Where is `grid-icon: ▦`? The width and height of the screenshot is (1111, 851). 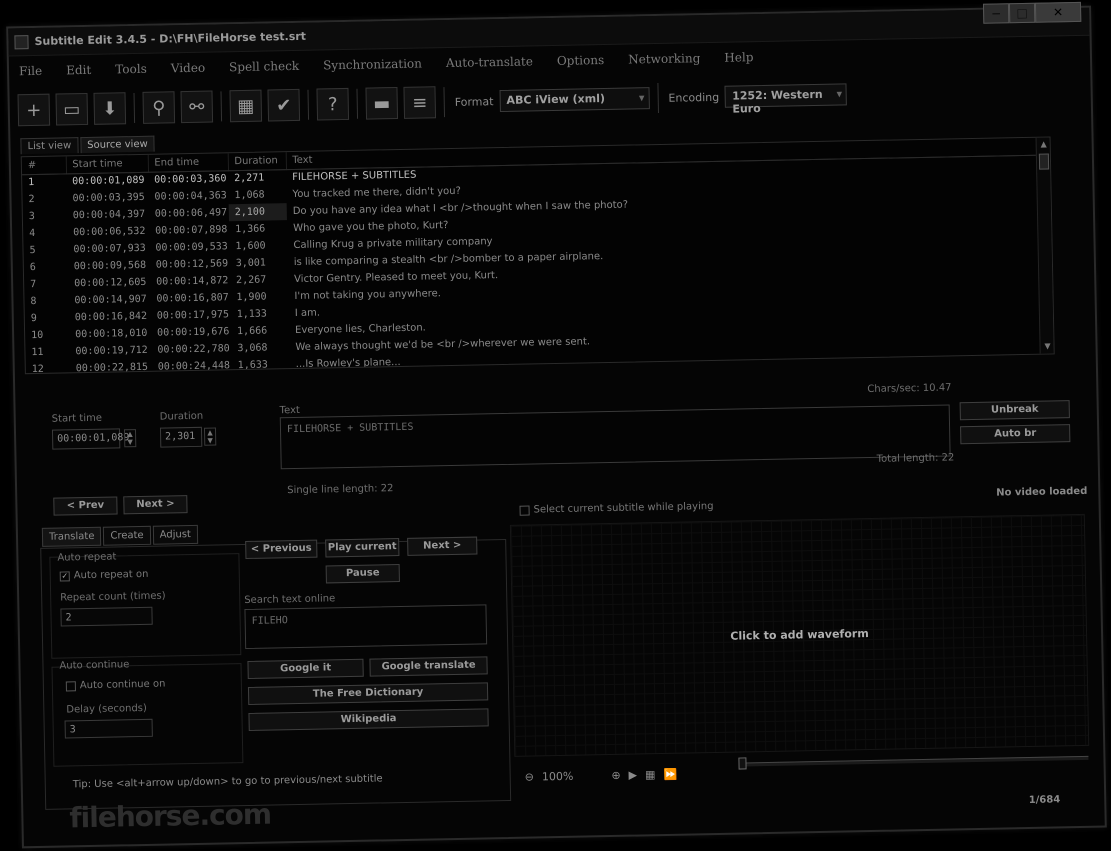
grid-icon: ▦ is located at coordinates (650, 774).